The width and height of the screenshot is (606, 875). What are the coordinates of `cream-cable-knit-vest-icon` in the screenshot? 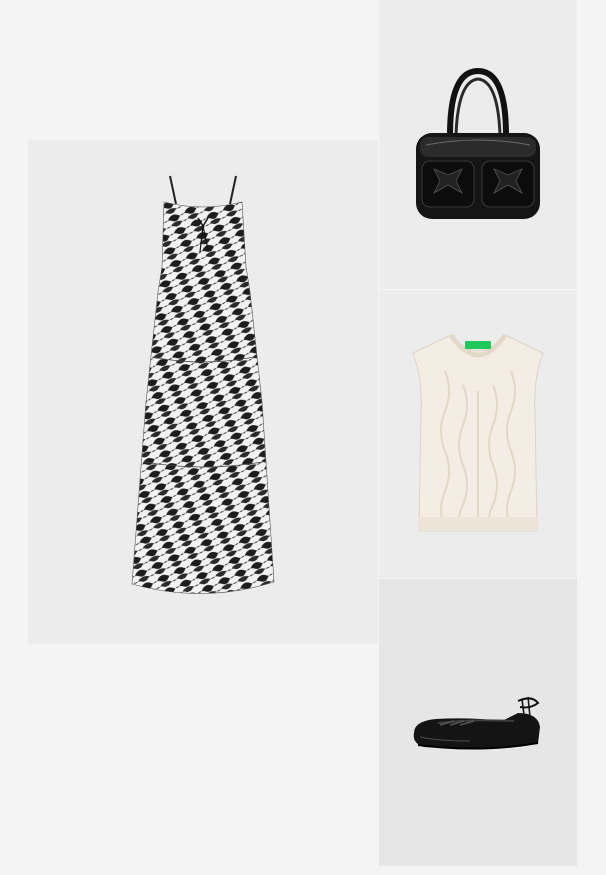 It's located at (478, 432).